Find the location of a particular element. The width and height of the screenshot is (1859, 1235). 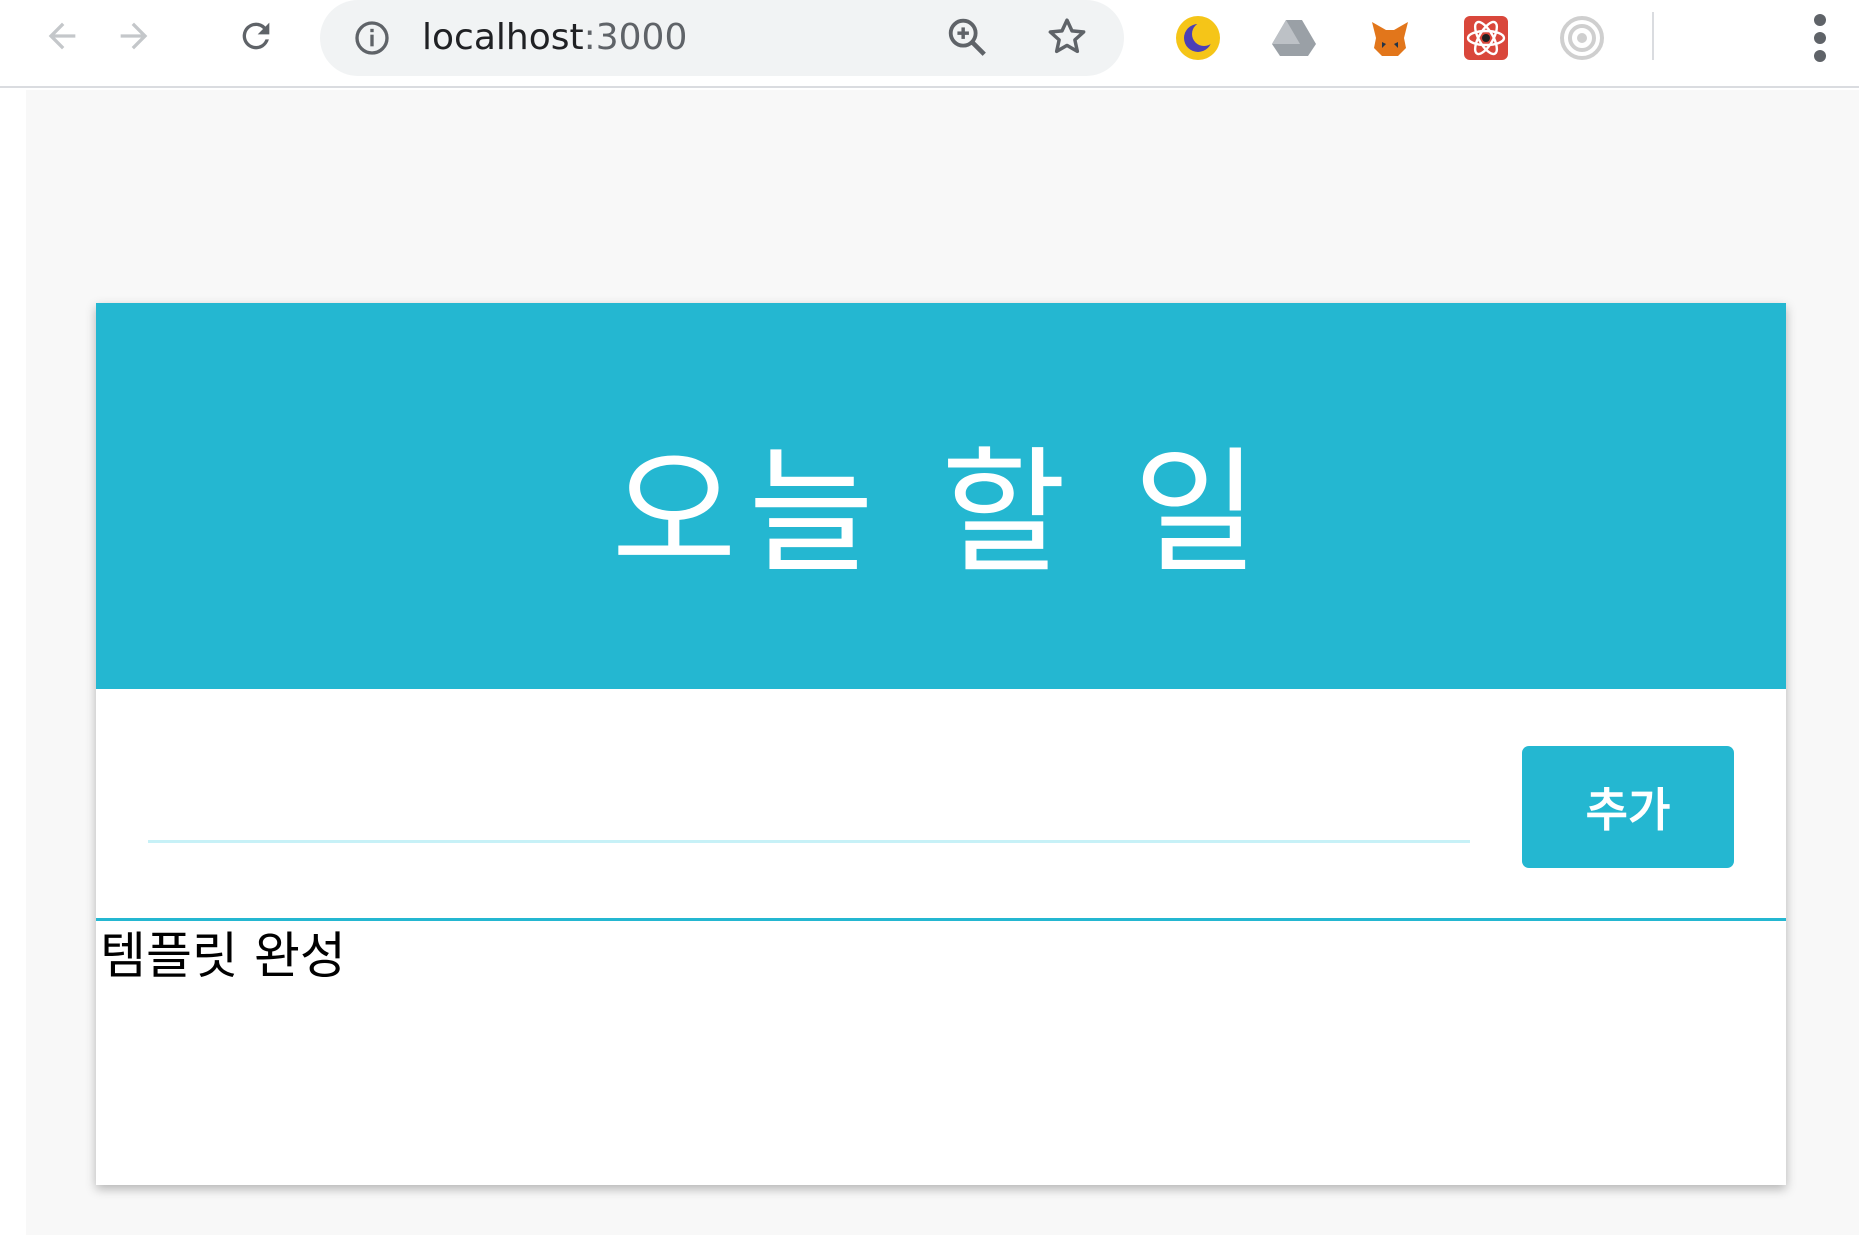

forward-button is located at coordinates (134, 36).